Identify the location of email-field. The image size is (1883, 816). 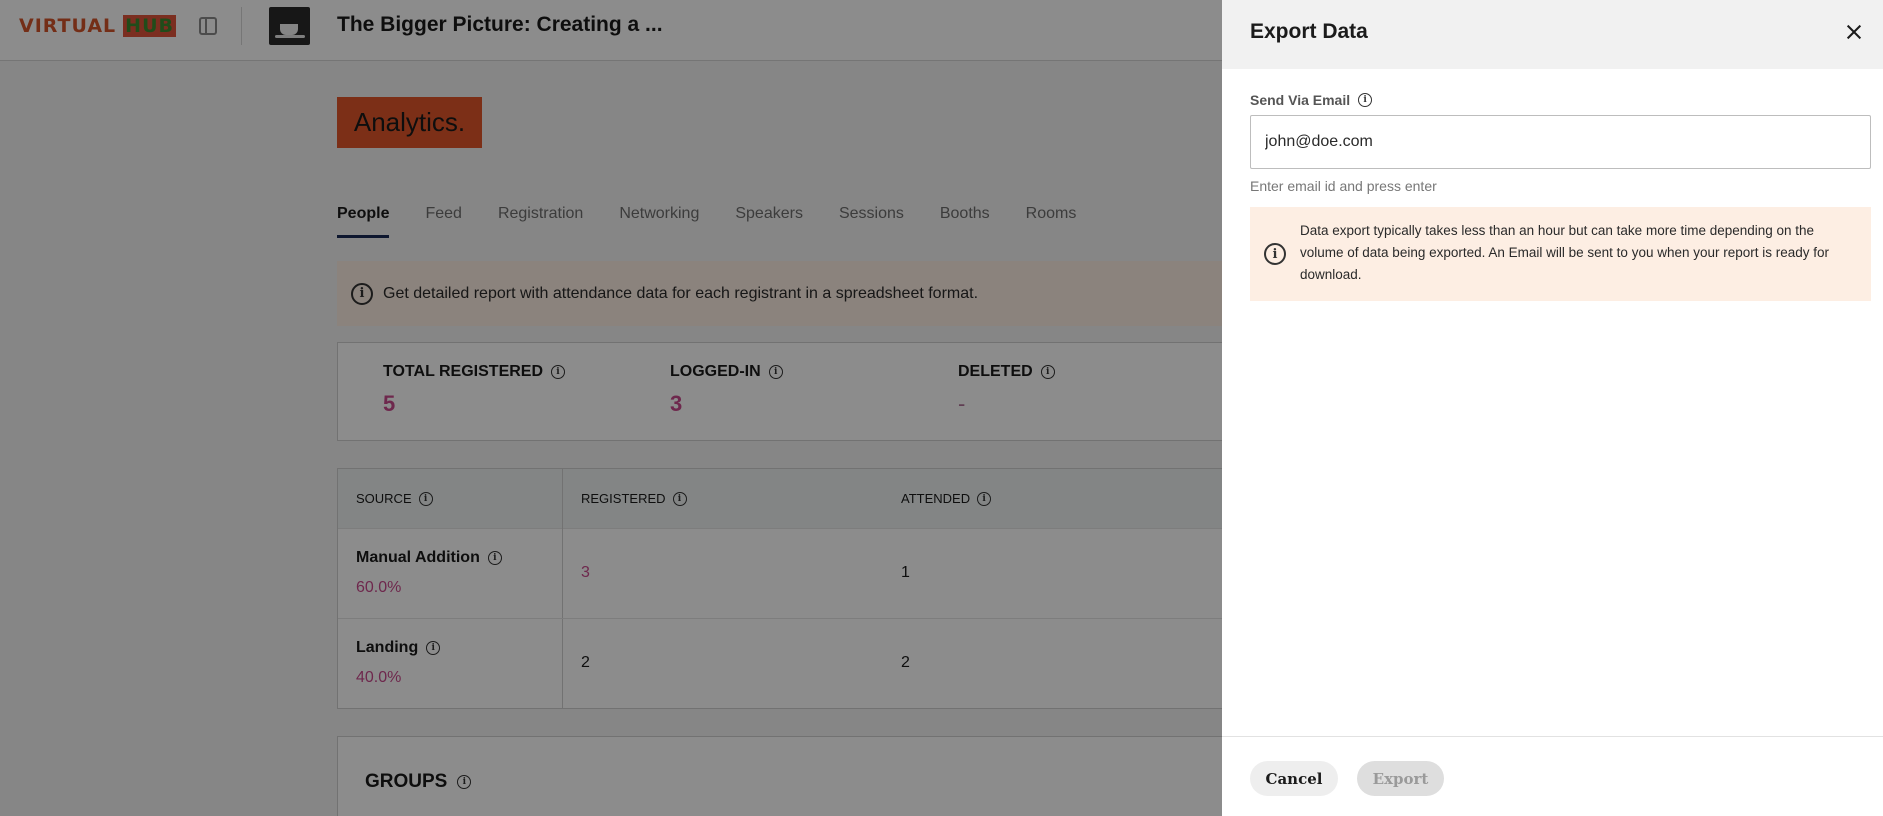
(1560, 142).